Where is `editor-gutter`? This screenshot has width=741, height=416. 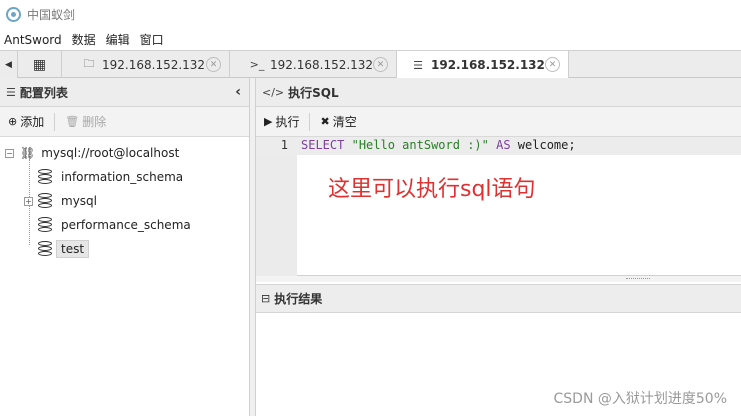
editor-gutter is located at coordinates (276, 206).